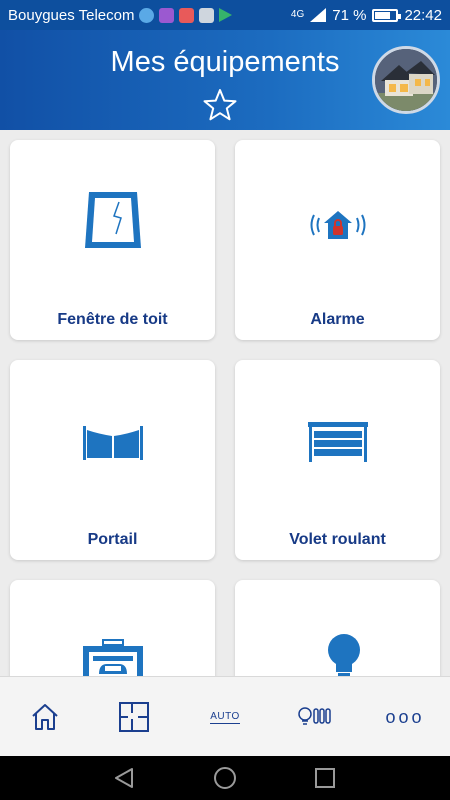  I want to click on equipment-card-roof-window: Fenêtre de toit, so click(112, 240).